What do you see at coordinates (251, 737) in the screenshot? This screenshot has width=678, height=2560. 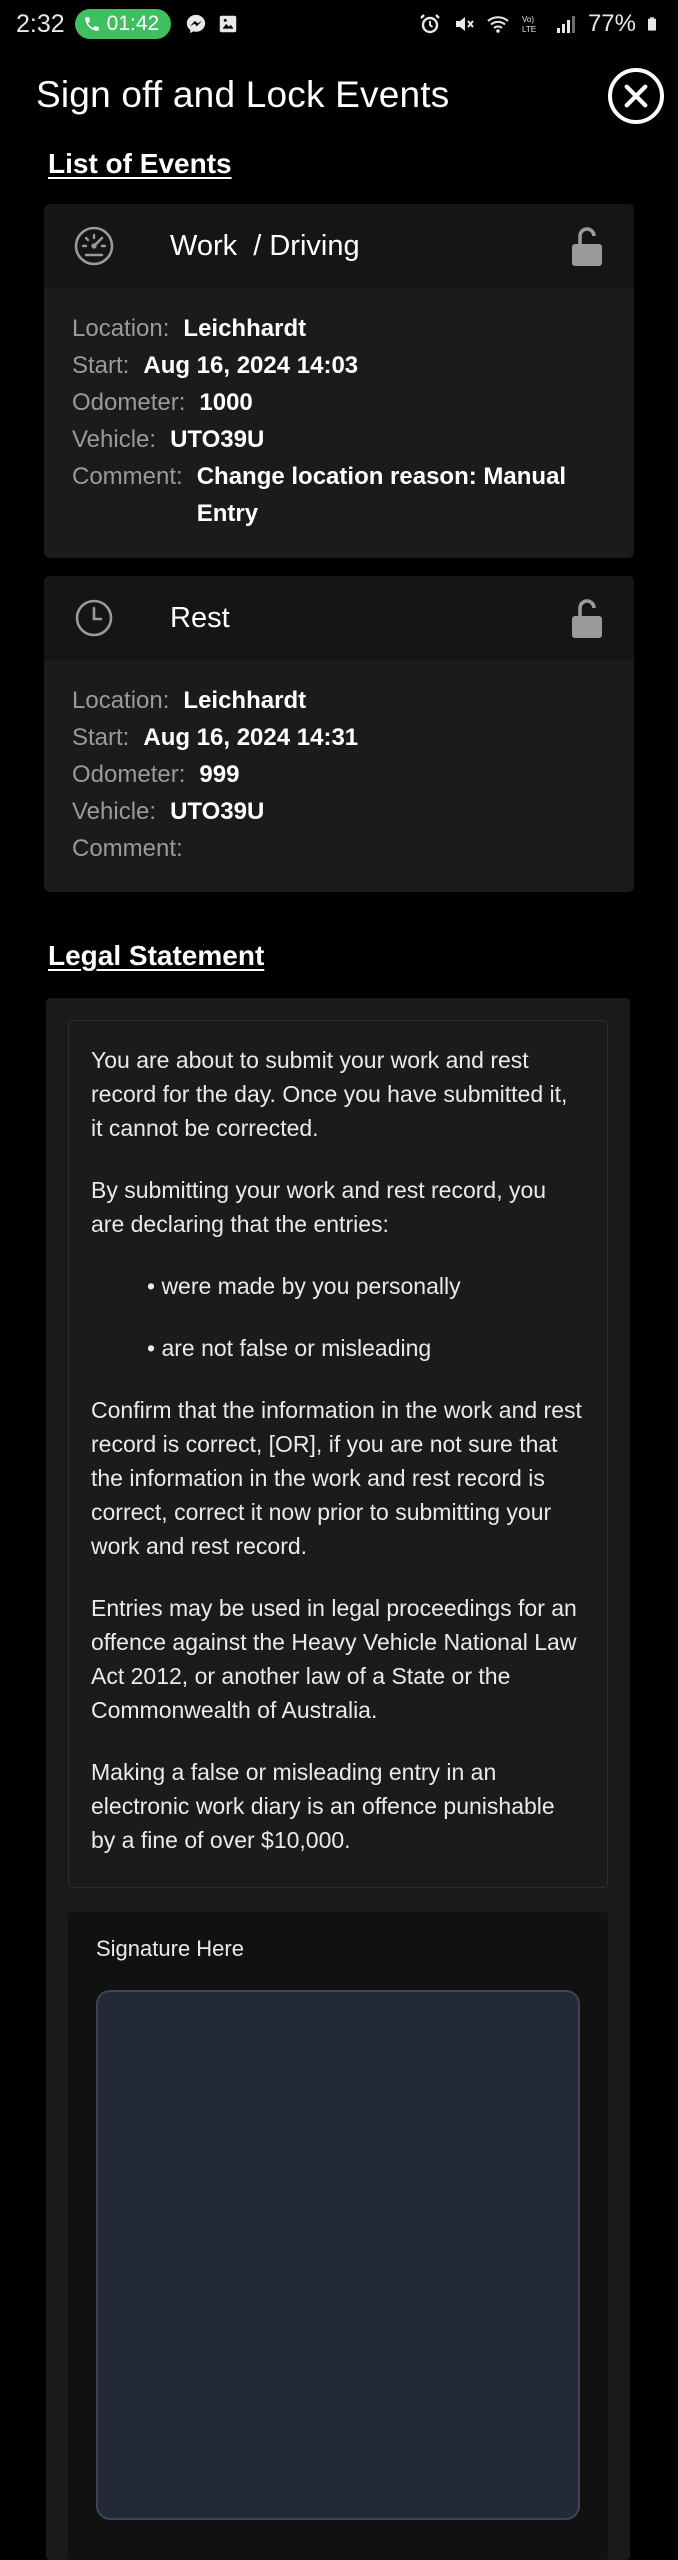 I see `start-value: Aug 16, 2024 14:31` at bounding box center [251, 737].